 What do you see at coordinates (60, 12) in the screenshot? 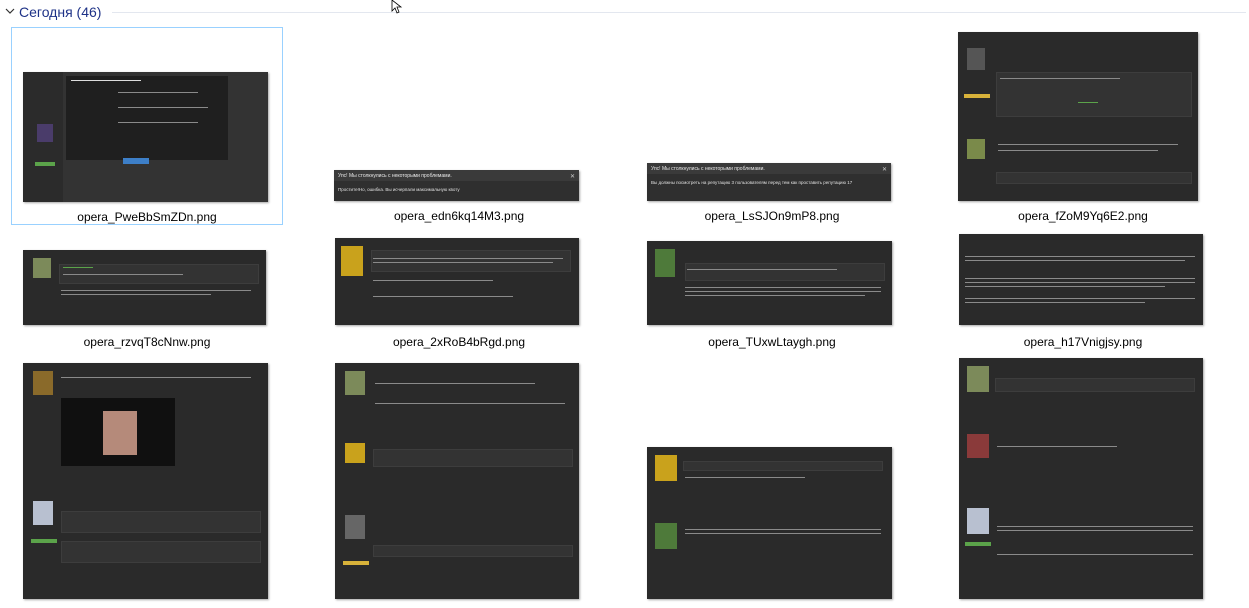
I see `group-title: Сегодня (46)` at bounding box center [60, 12].